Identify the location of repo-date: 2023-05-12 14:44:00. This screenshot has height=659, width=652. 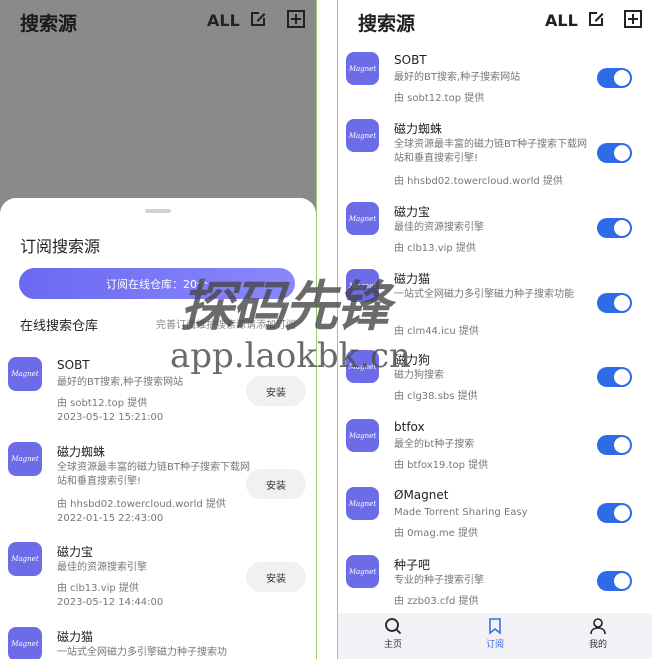
(110, 602).